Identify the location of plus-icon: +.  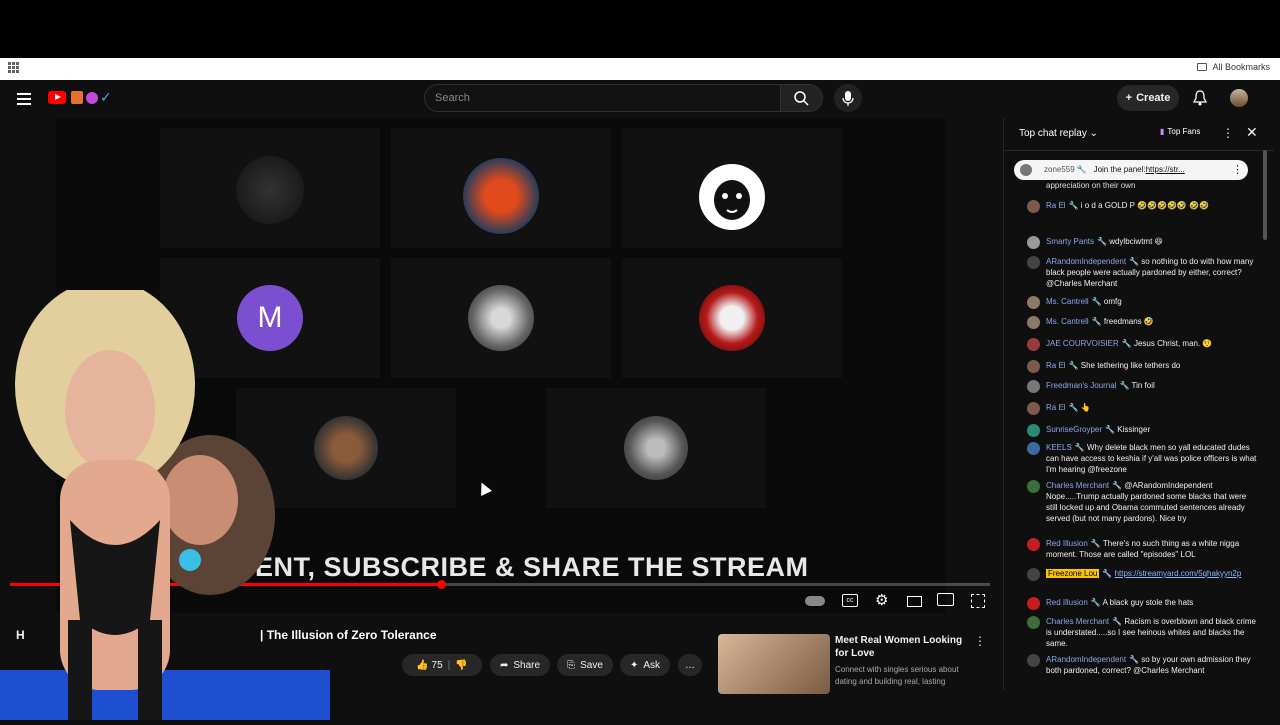
(1129, 98).